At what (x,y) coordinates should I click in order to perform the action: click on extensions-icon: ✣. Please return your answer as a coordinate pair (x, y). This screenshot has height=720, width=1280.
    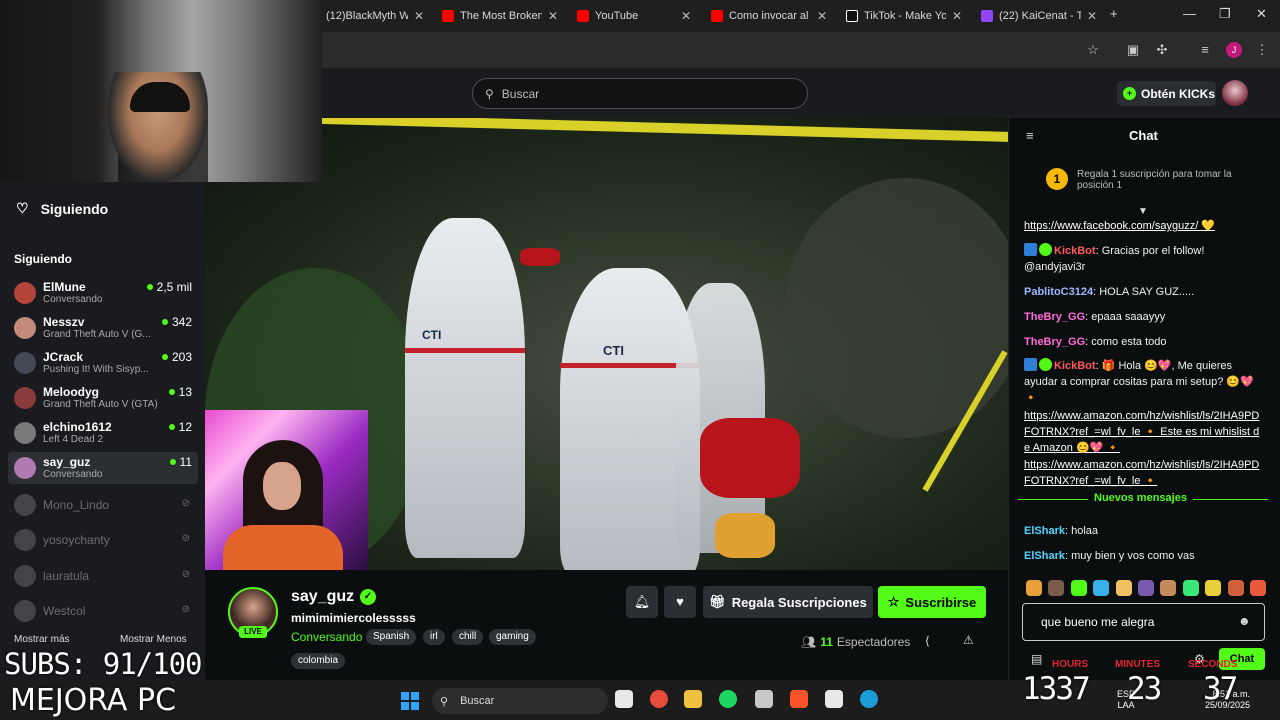
    Looking at the image, I should click on (1162, 50).